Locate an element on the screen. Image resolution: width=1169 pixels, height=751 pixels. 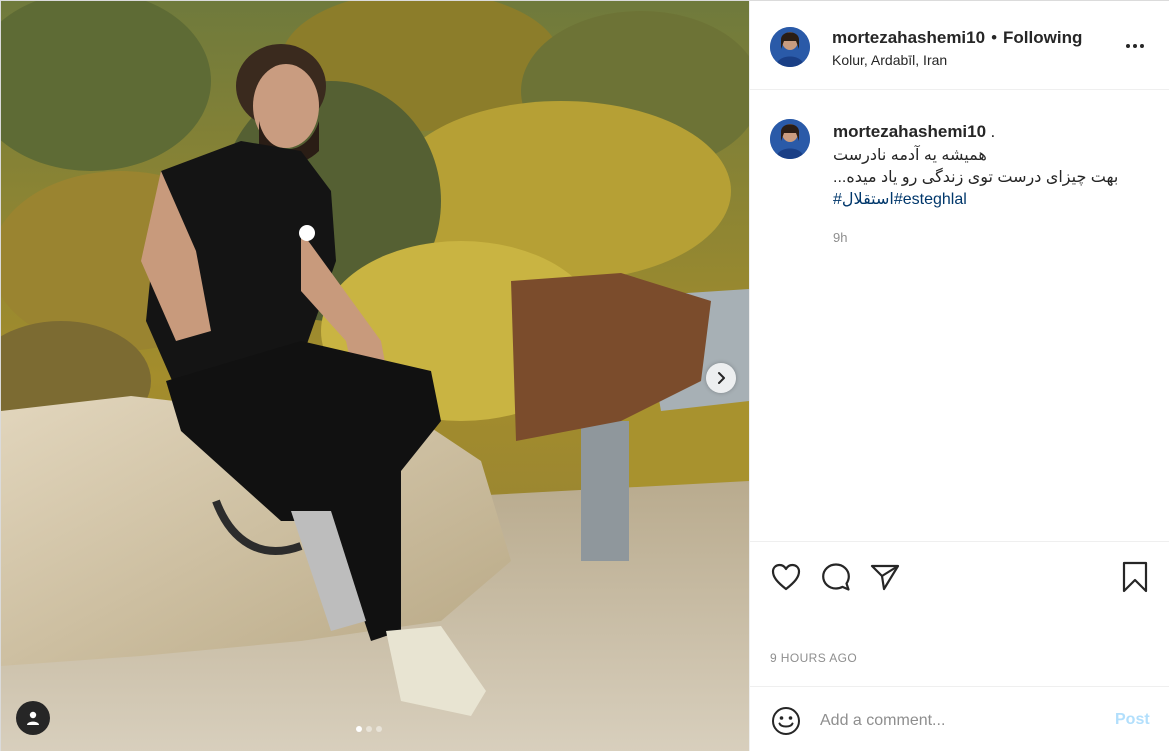
like-button is located at coordinates (786, 577).